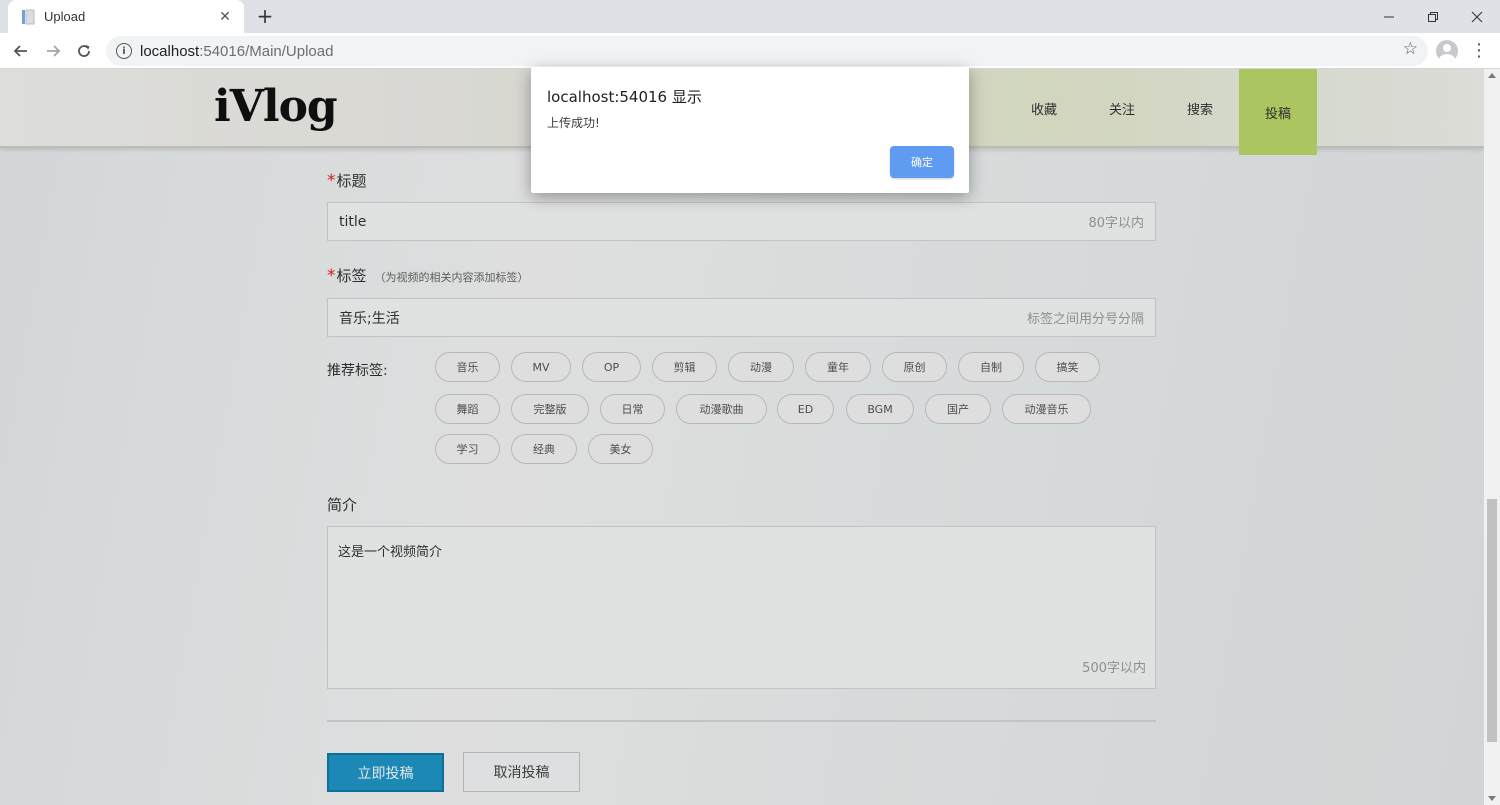 Image resolution: width=1500 pixels, height=805 pixels. Describe the element at coordinates (265, 16) in the screenshot. I see `new-tab-button: +` at that location.